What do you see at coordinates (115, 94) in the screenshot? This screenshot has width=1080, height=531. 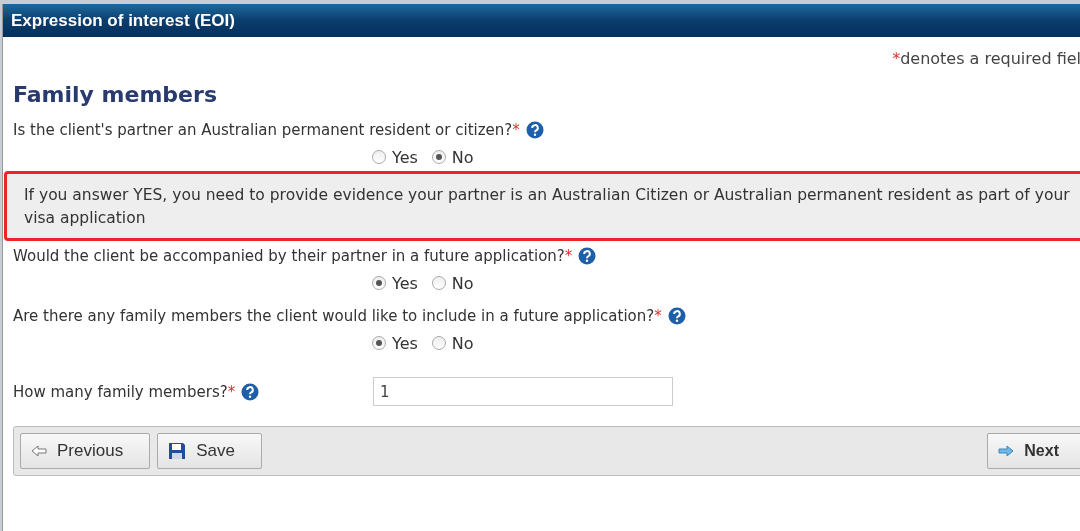 I see `section-heading: Family members` at bounding box center [115, 94].